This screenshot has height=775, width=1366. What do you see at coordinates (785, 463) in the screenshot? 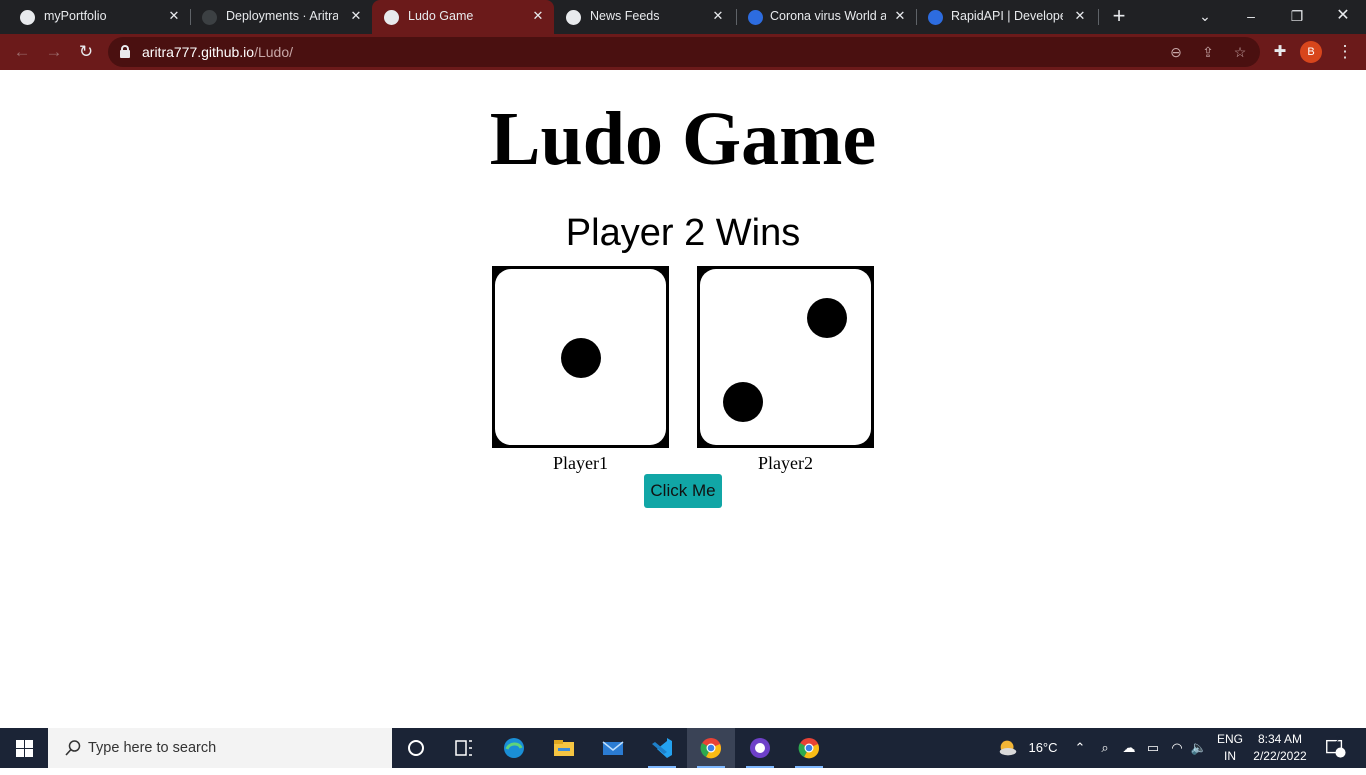
I see `player2-label: Player2` at bounding box center [785, 463].